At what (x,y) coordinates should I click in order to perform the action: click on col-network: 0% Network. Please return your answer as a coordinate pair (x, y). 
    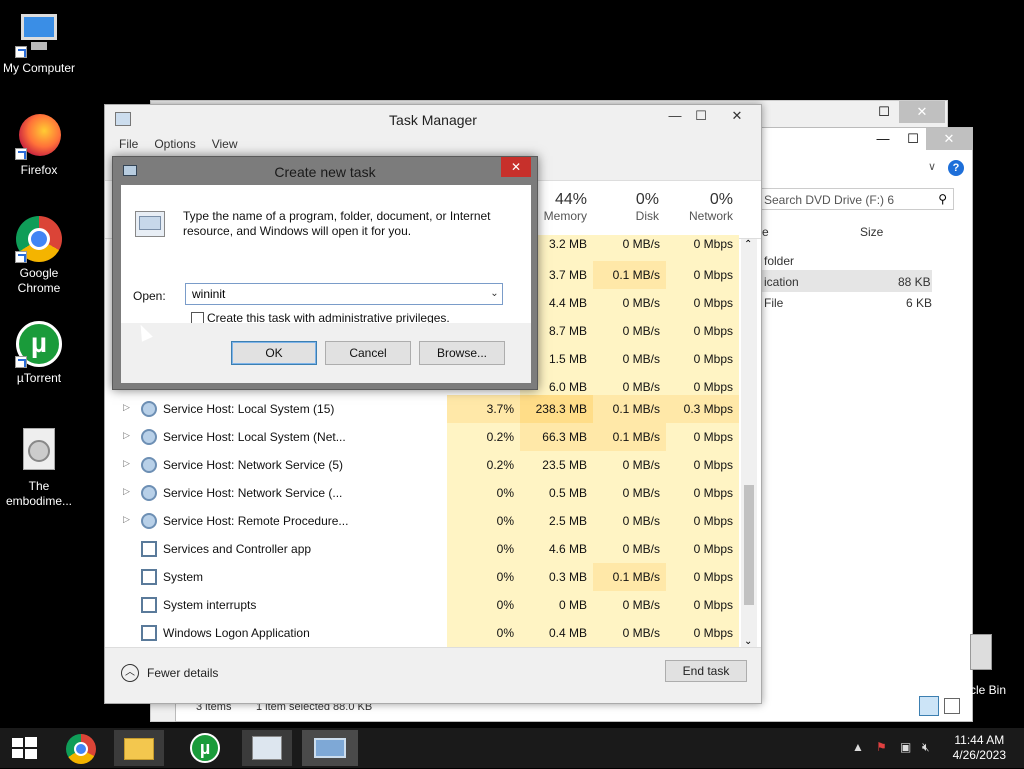
    Looking at the image, I should click on (704, 207).